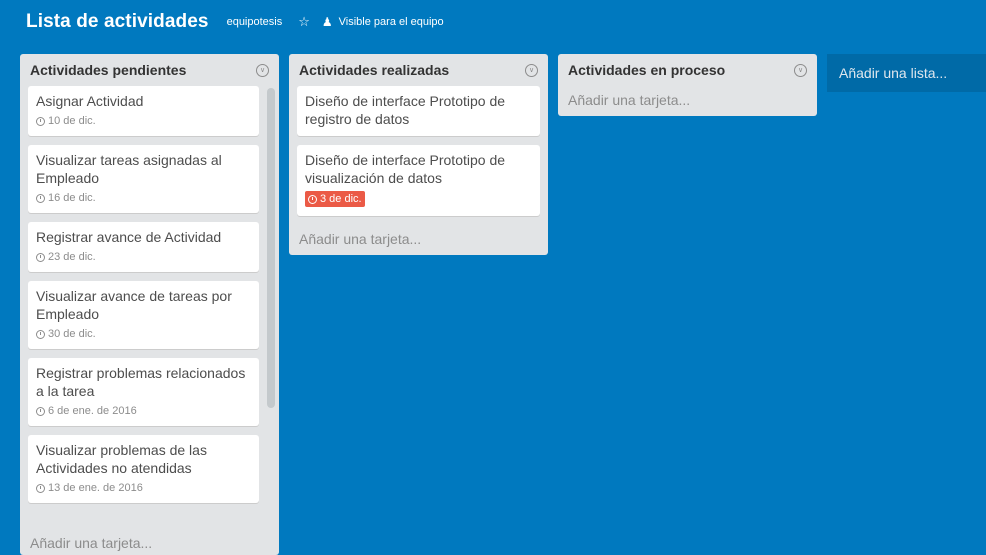 The width and height of the screenshot is (986, 555). I want to click on list-header: Actividades realizadas ∨, so click(418, 70).